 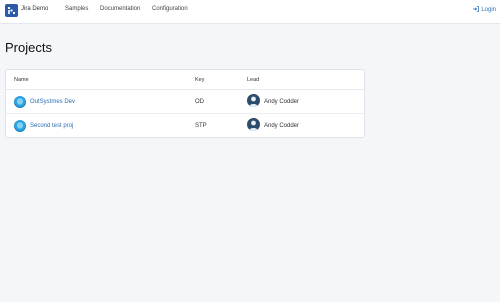 What do you see at coordinates (51, 126) in the screenshot?
I see `project-name-link: Second test proj` at bounding box center [51, 126].